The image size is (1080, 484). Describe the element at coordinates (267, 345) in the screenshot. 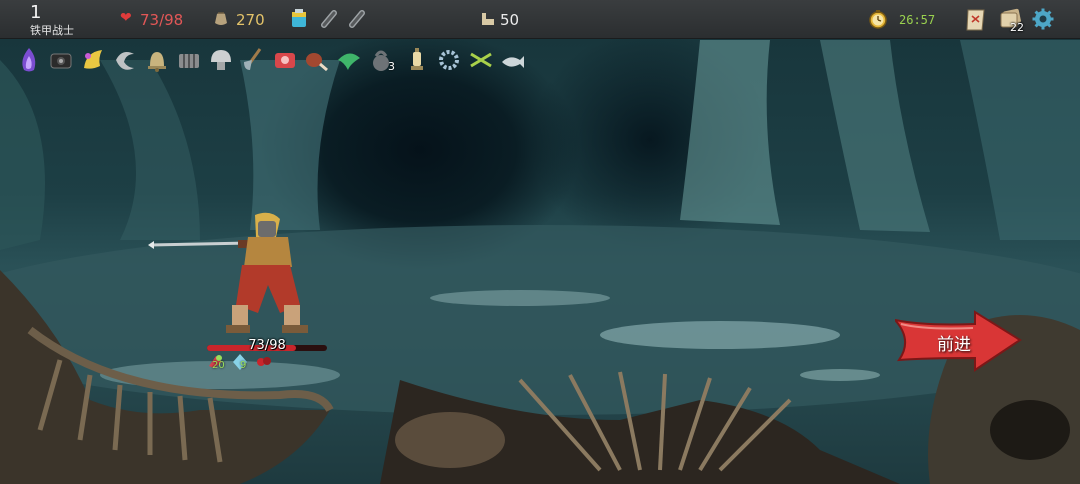

I see `player-health-label: 73/98` at that location.